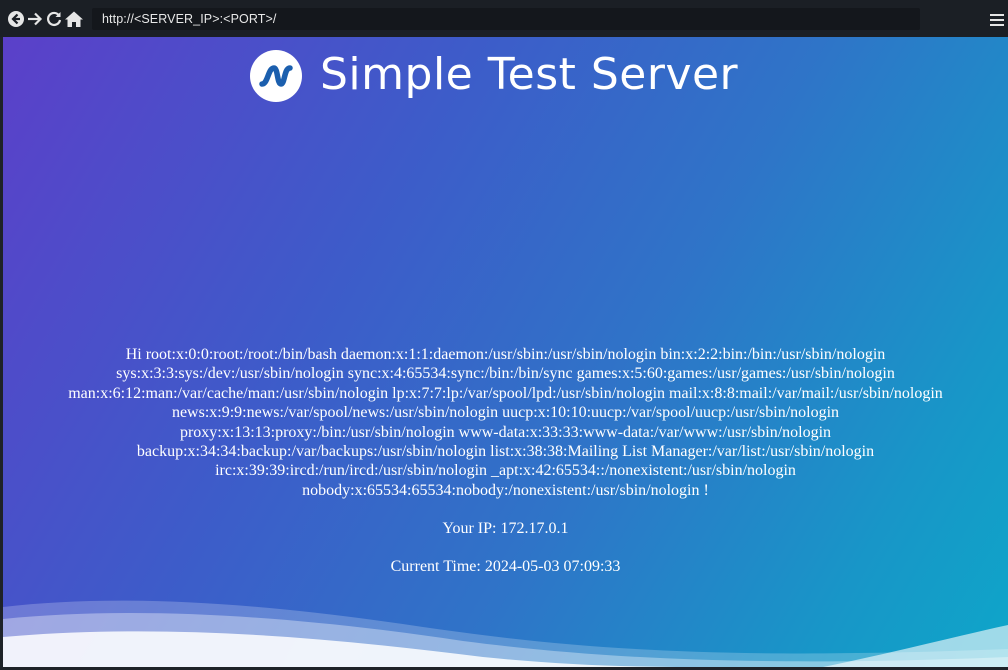  Describe the element at coordinates (189, 19) in the screenshot. I see `address-text: http://<SERVER_IP>:<PORT>/` at that location.